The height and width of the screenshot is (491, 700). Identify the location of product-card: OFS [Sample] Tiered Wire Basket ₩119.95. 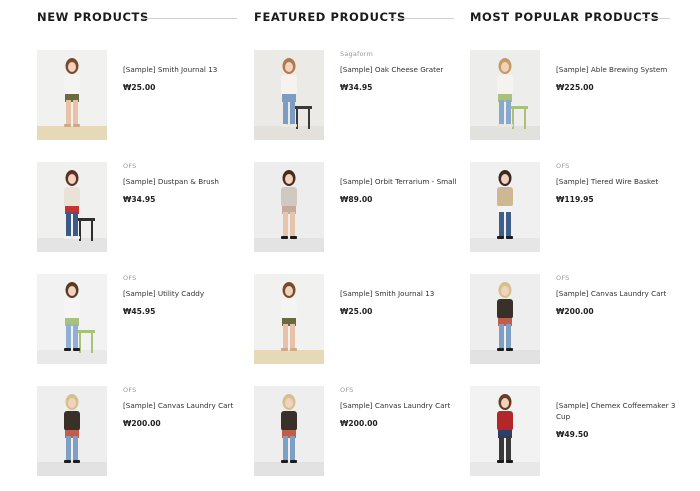
(570, 207).